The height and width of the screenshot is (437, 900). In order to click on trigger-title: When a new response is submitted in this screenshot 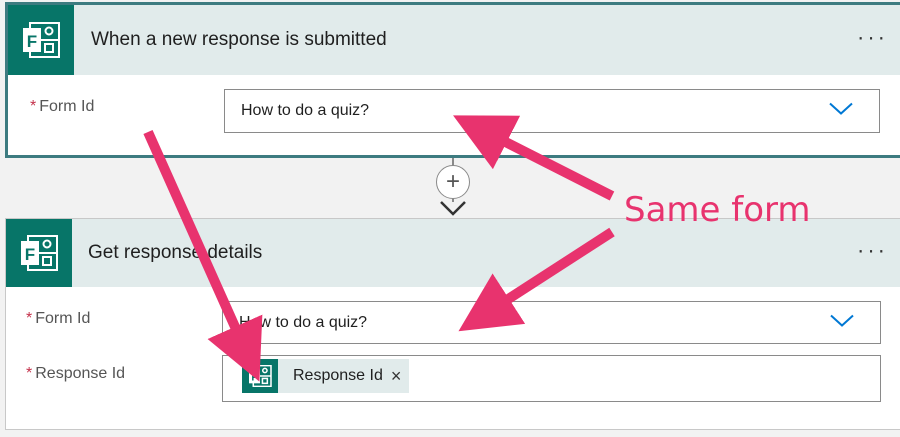, I will do `click(239, 39)`.